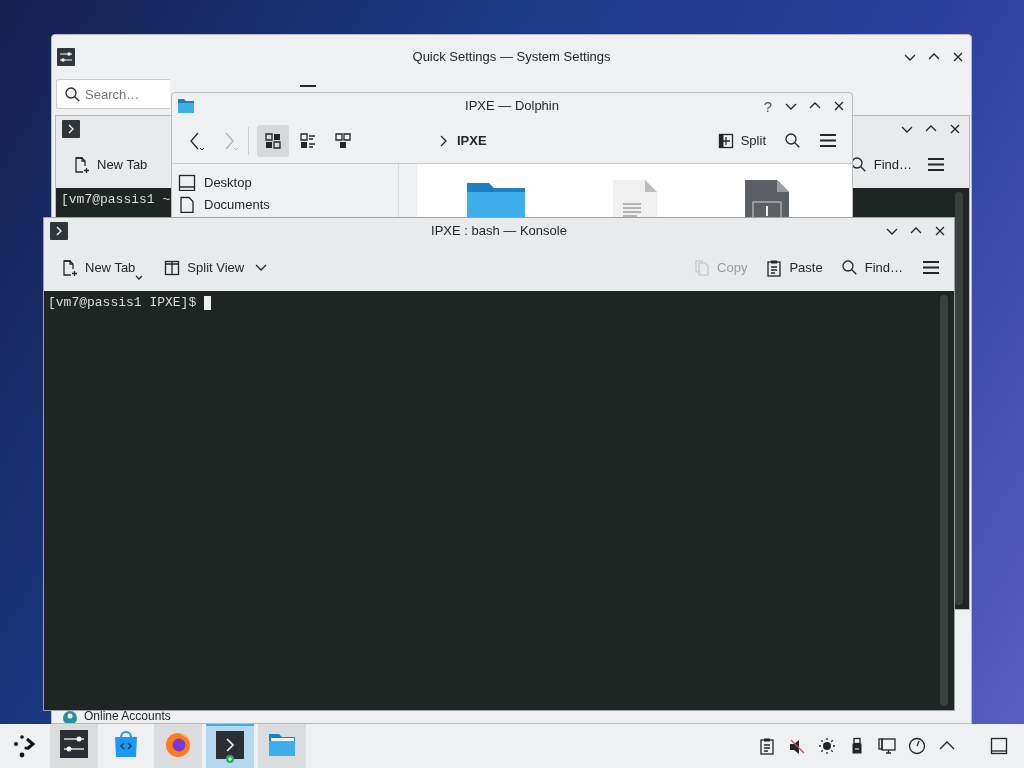 This screenshot has height=768, width=1024. I want to click on file-icon, so click(767, 198).